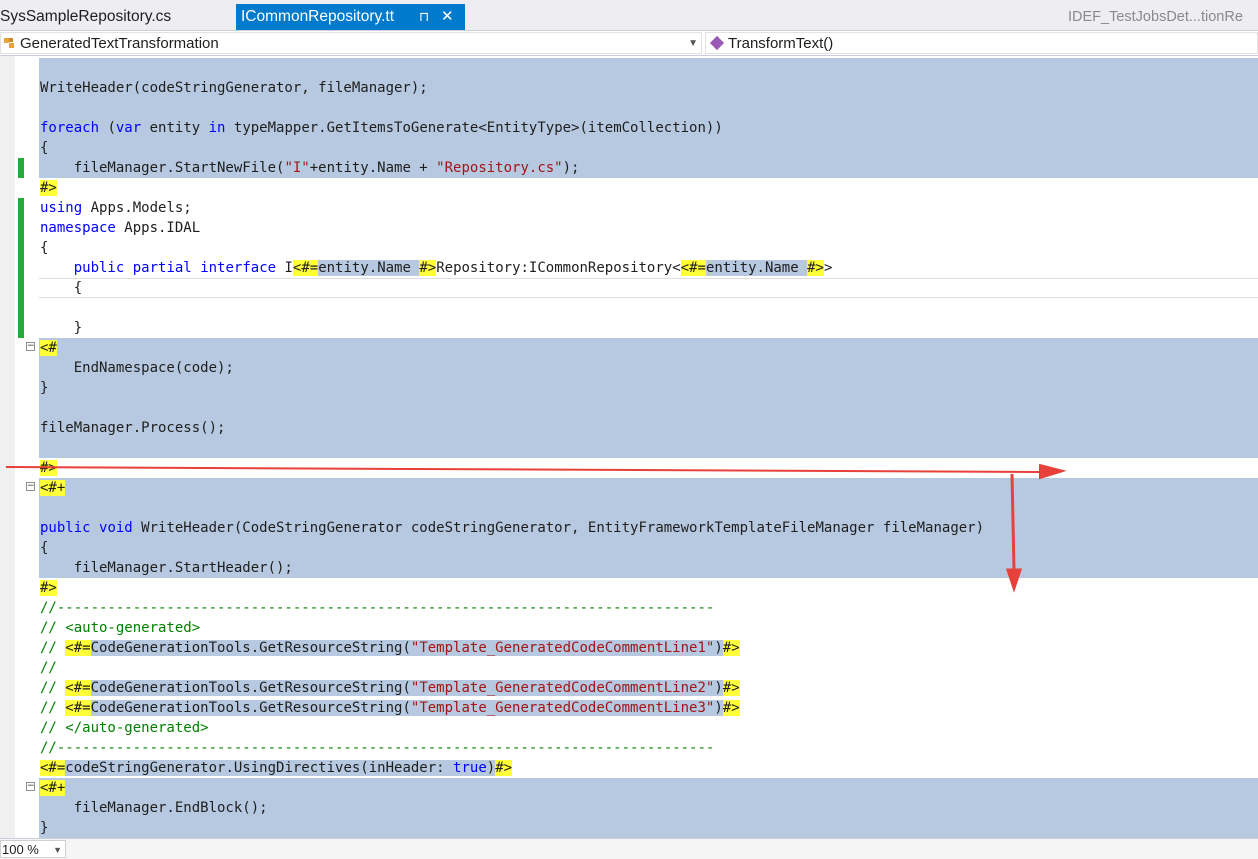  I want to click on code-token: <#, so click(48, 348).